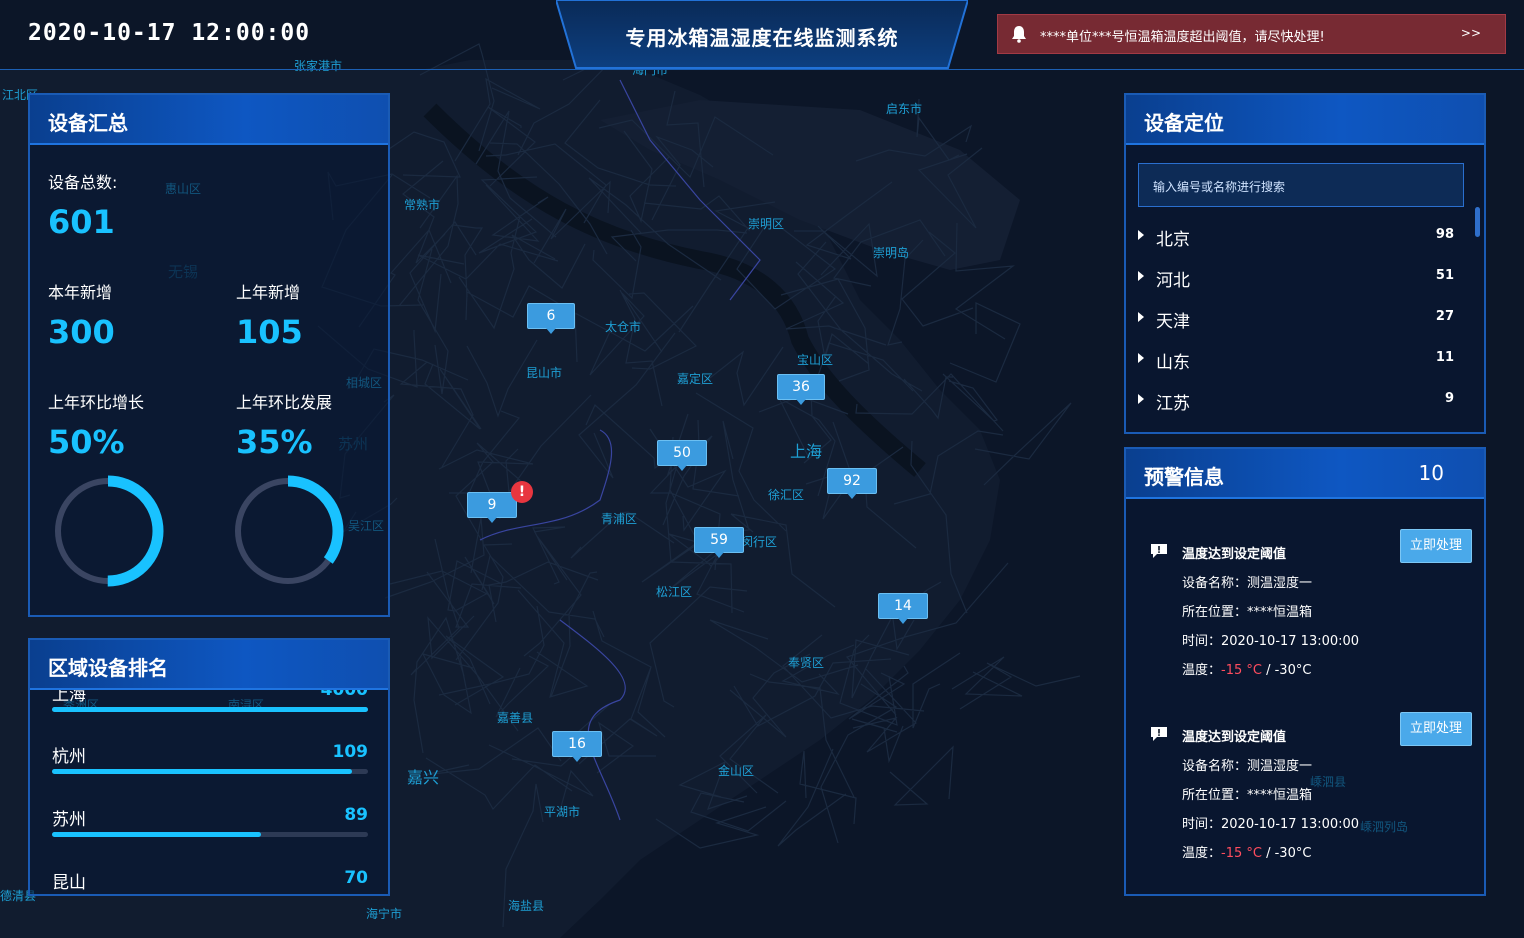  I want to click on region-tree-item: 河北 51, so click(1296, 279).